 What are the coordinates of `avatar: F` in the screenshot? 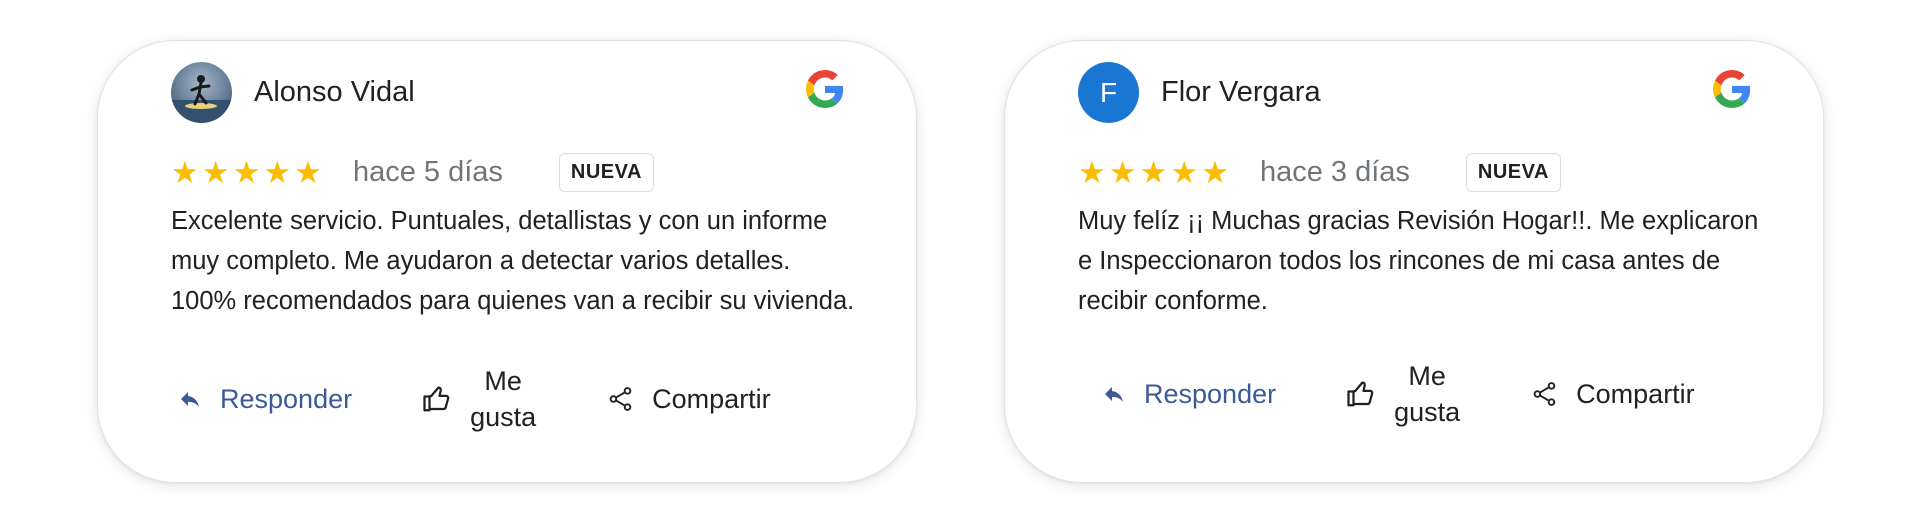 It's located at (1108, 92).